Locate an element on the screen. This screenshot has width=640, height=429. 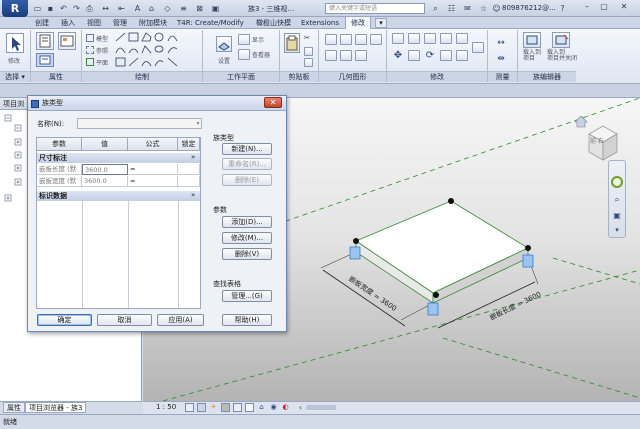
measure-icon: ↔ is located at coordinates (105, 8).